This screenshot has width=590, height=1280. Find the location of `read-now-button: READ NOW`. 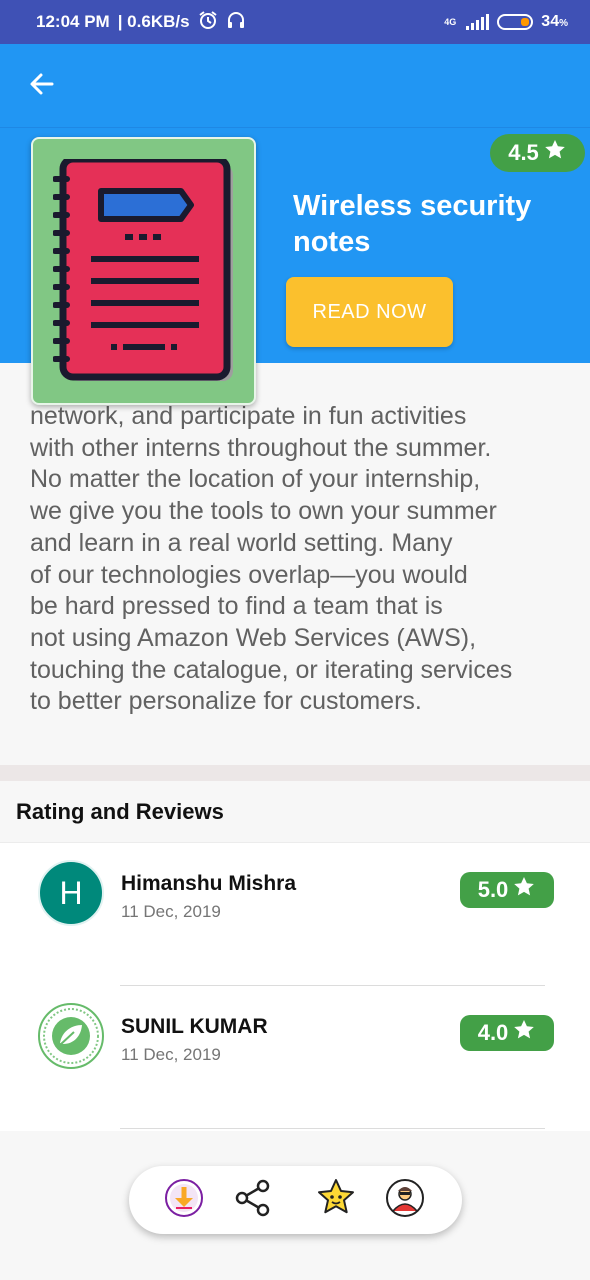

read-now-button: READ NOW is located at coordinates (369, 312).